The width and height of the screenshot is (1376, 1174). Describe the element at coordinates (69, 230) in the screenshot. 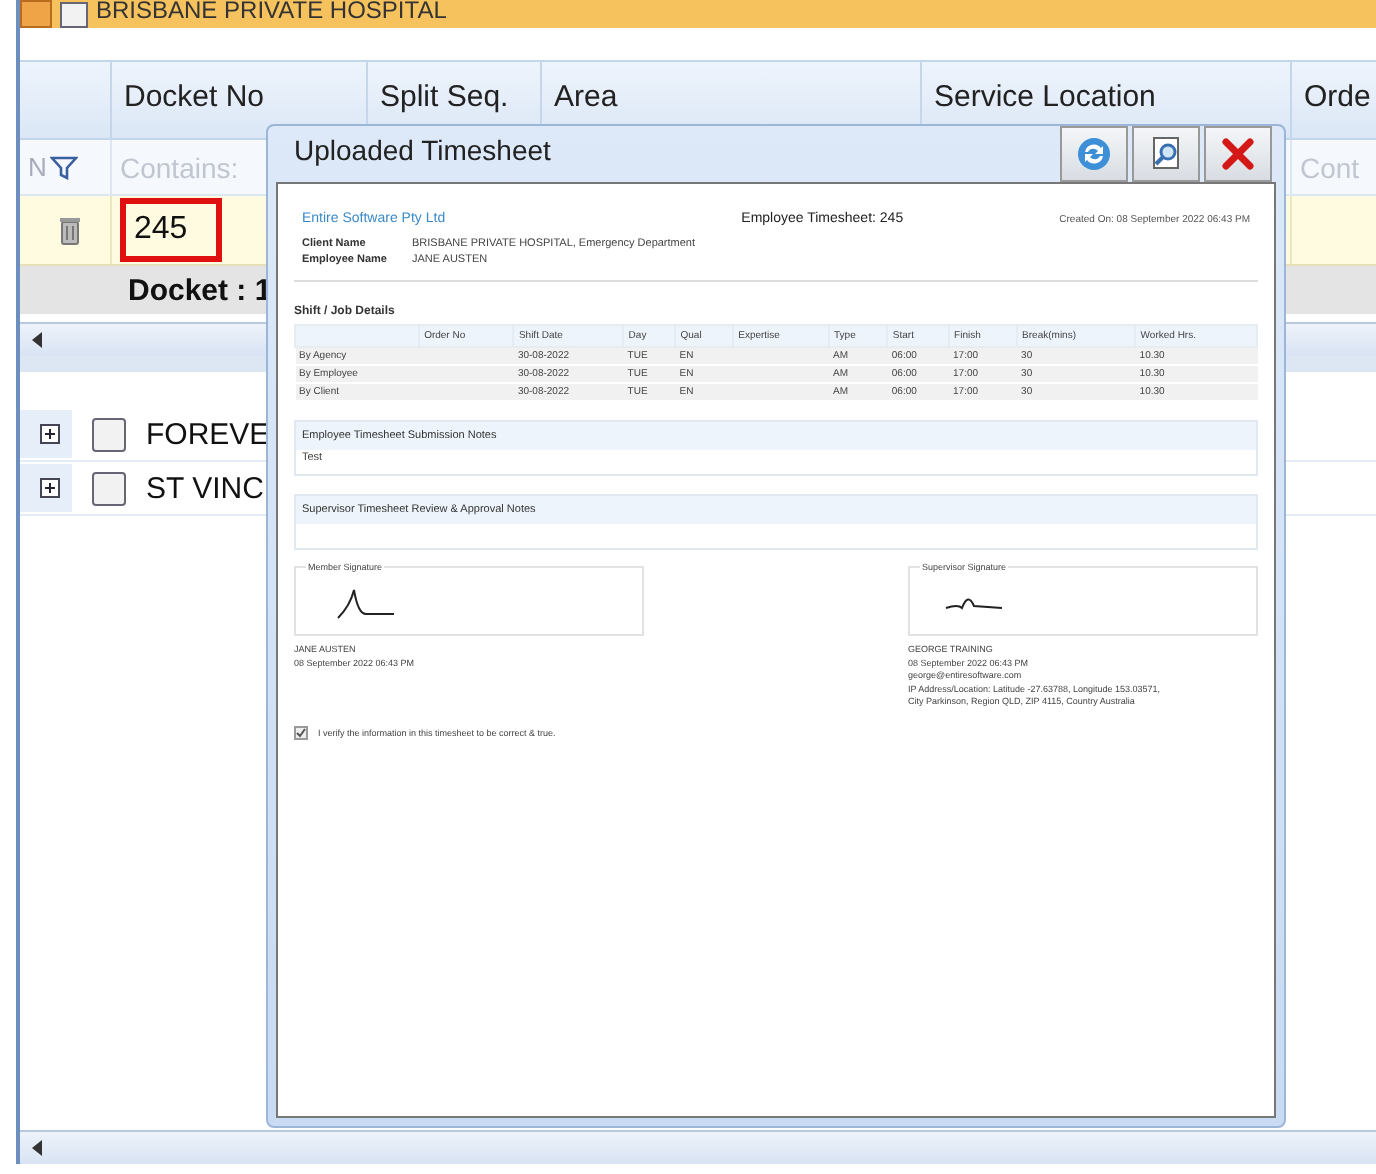

I see `trash-icon` at that location.